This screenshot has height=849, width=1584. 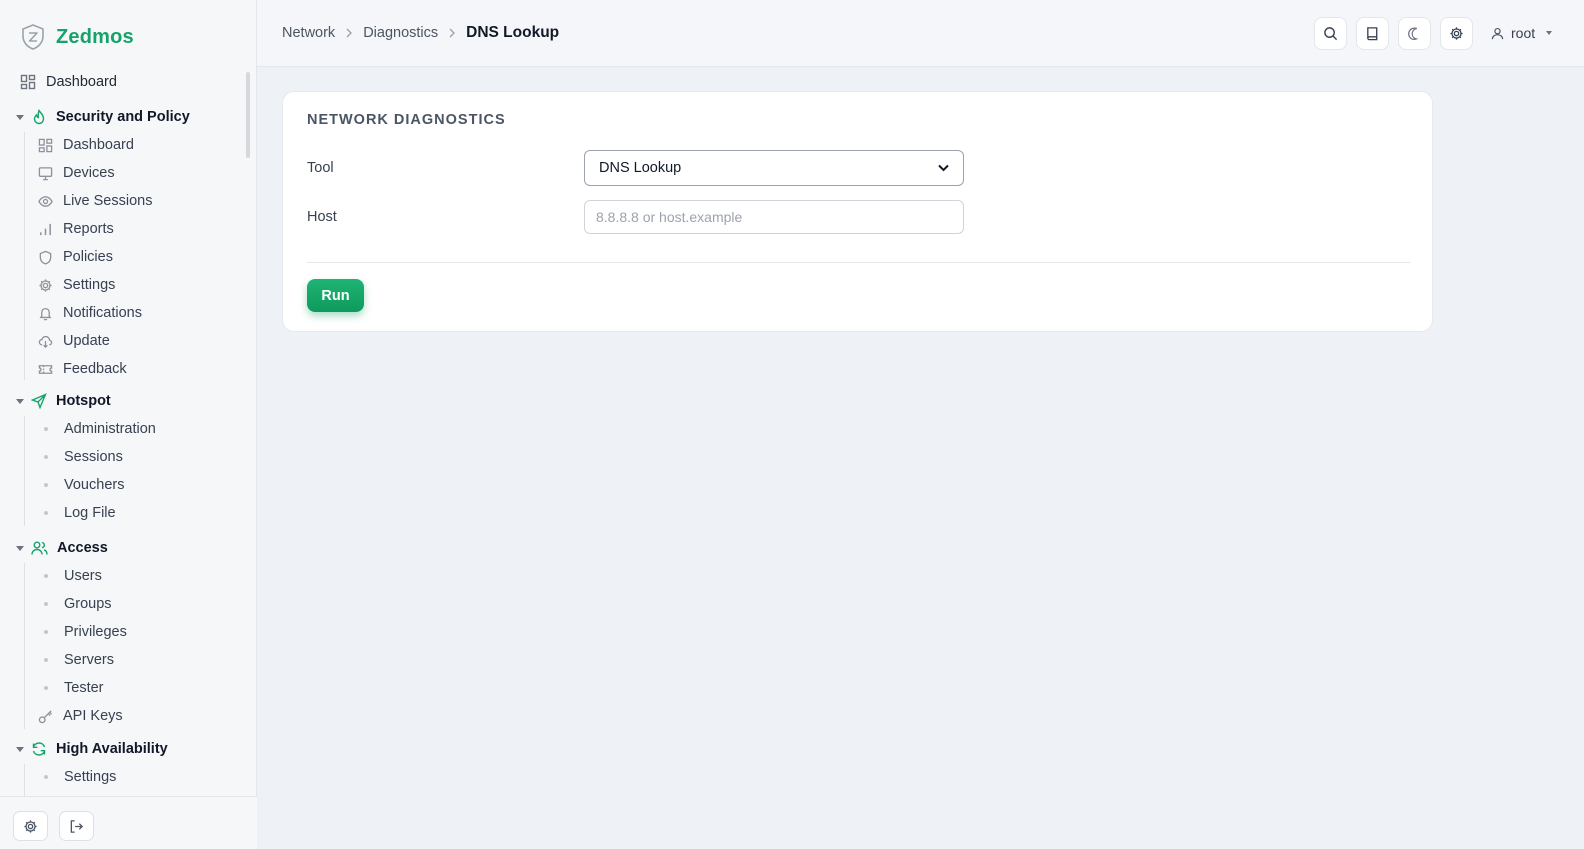 I want to click on sidebar-item-live-sessions: Live Sessions, so click(x=95, y=201).